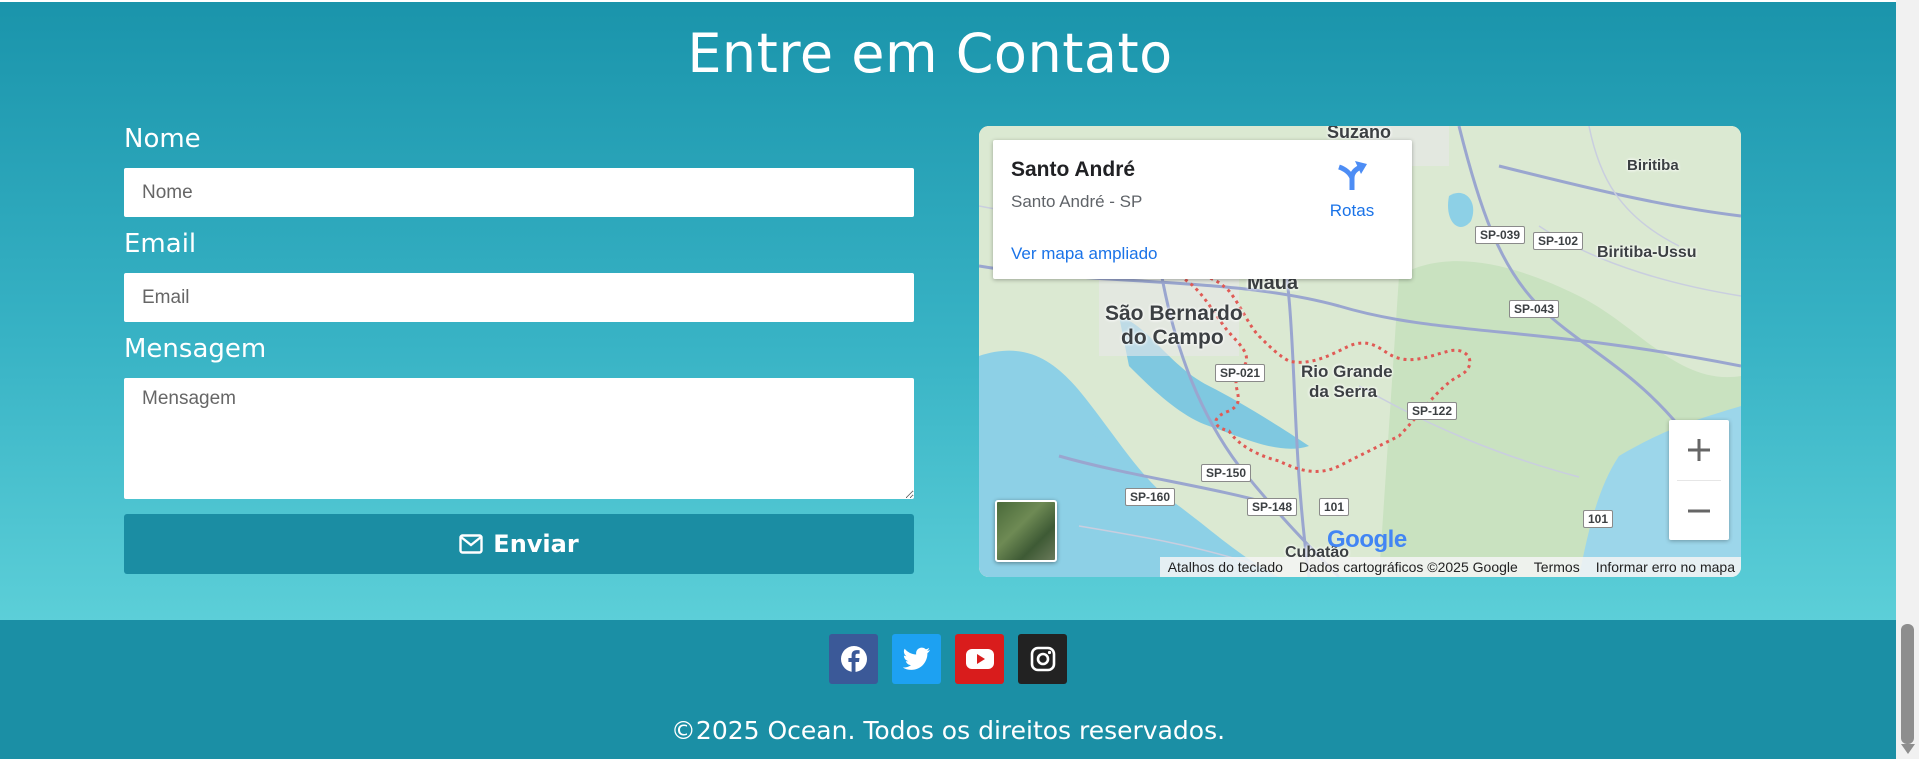 The width and height of the screenshot is (1919, 759). Describe the element at coordinates (1226, 473) in the screenshot. I see `road-shield-sp150: SP-150` at that location.